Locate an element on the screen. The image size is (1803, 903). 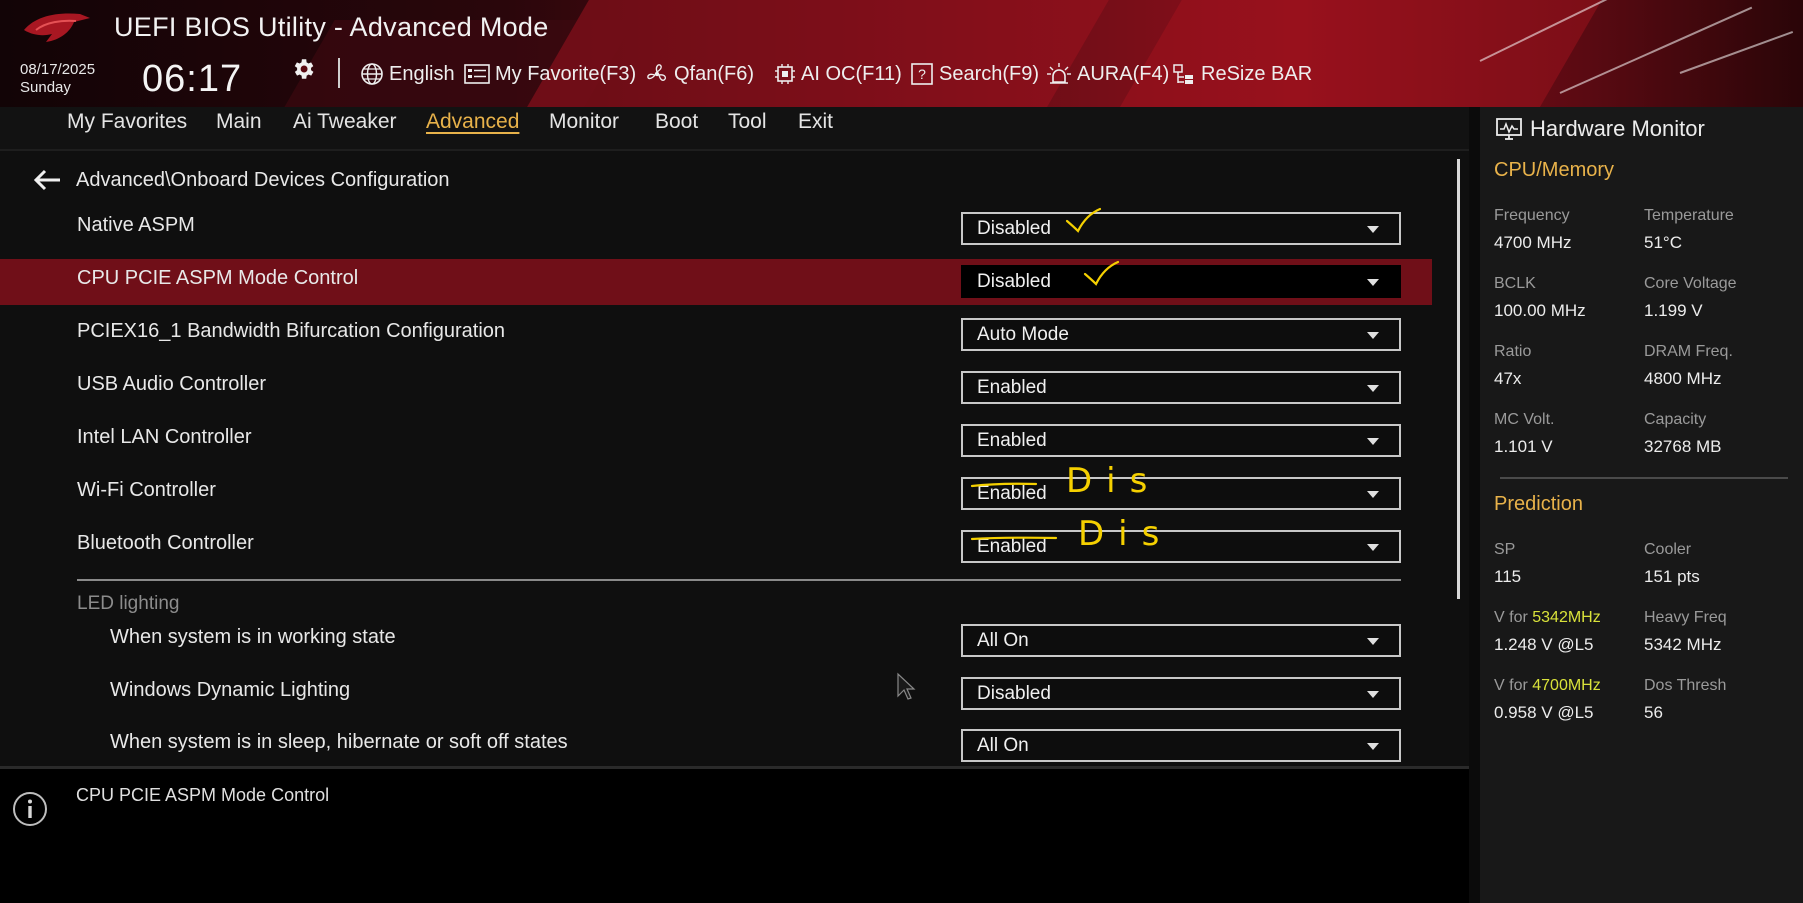
dram-freq-value: 4800 MHz is located at coordinates (1683, 378).